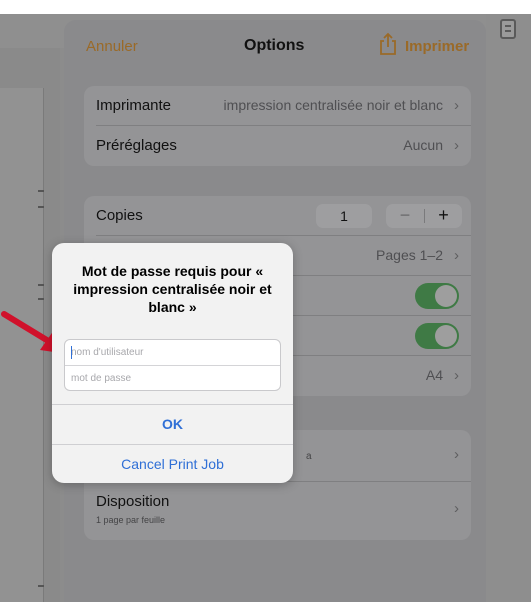 This screenshot has height=602, width=531. What do you see at coordinates (443, 216) in the screenshot?
I see `increment-button: +` at bounding box center [443, 216].